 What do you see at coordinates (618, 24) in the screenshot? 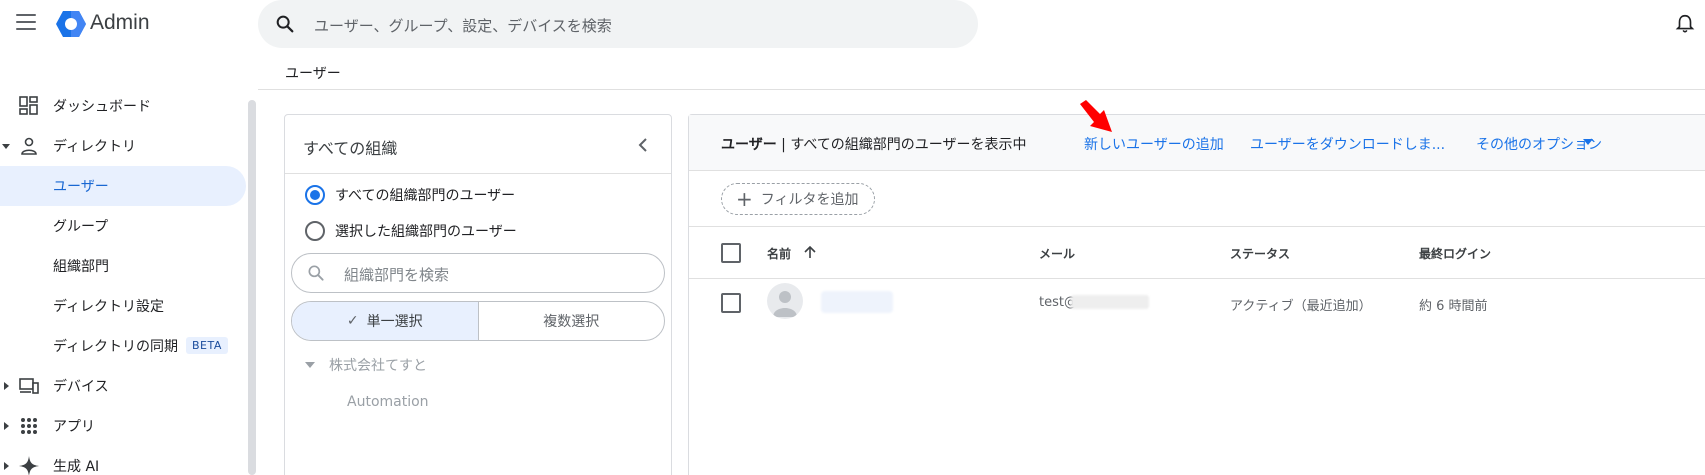
I see `global-search: ユーザー、グループ、設定、デバイスを検索` at bounding box center [618, 24].